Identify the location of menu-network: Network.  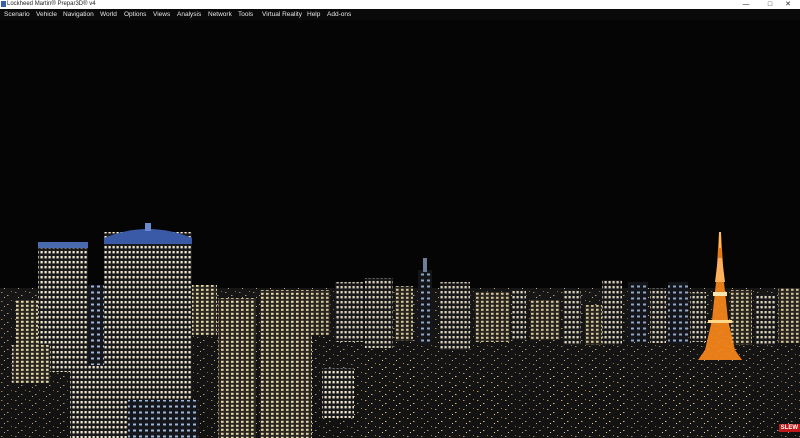
(220, 14).